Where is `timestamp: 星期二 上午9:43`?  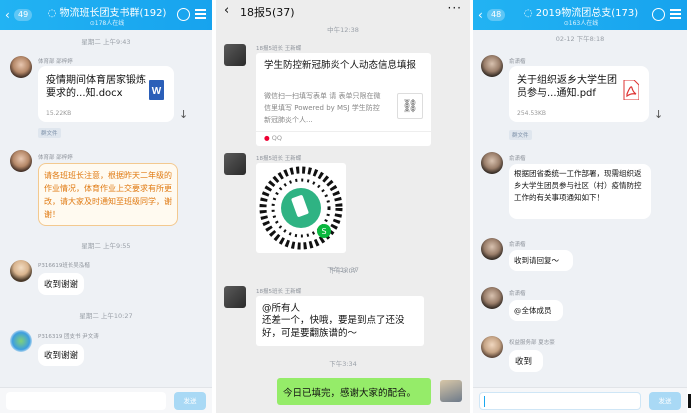
timestamp: 星期二 上午9:43 is located at coordinates (106, 42).